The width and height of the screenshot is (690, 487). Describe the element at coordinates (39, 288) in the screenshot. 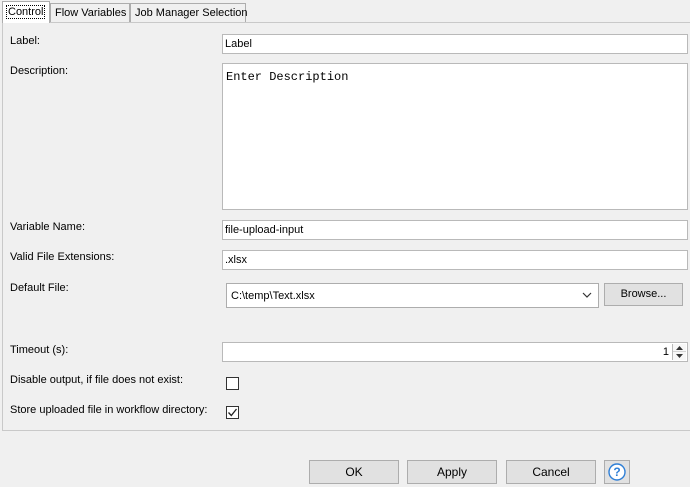

I see `default-file-label: Default File:` at that location.